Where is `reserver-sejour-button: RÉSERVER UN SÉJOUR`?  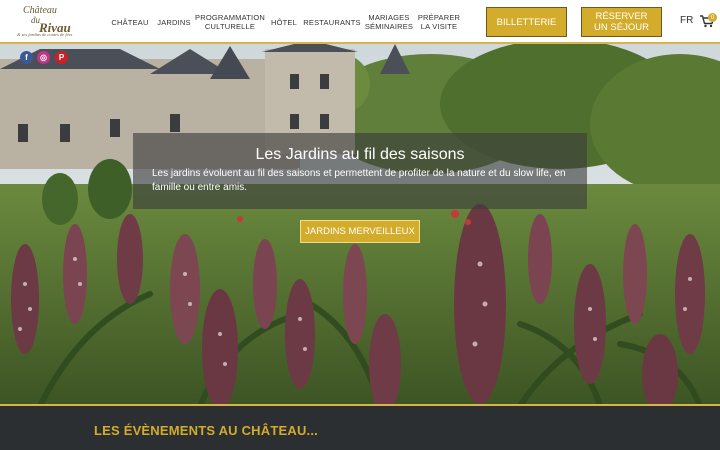 reserver-sejour-button: RÉSERVER UN SÉJOUR is located at coordinates (621, 22).